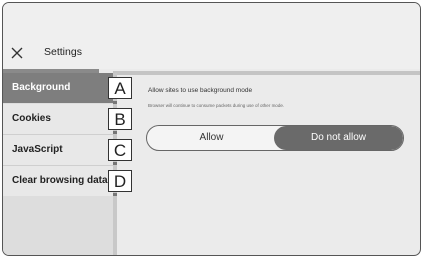  Describe the element at coordinates (200, 90) in the screenshot. I see `setting-heading: Allow sites to use background mode` at that location.